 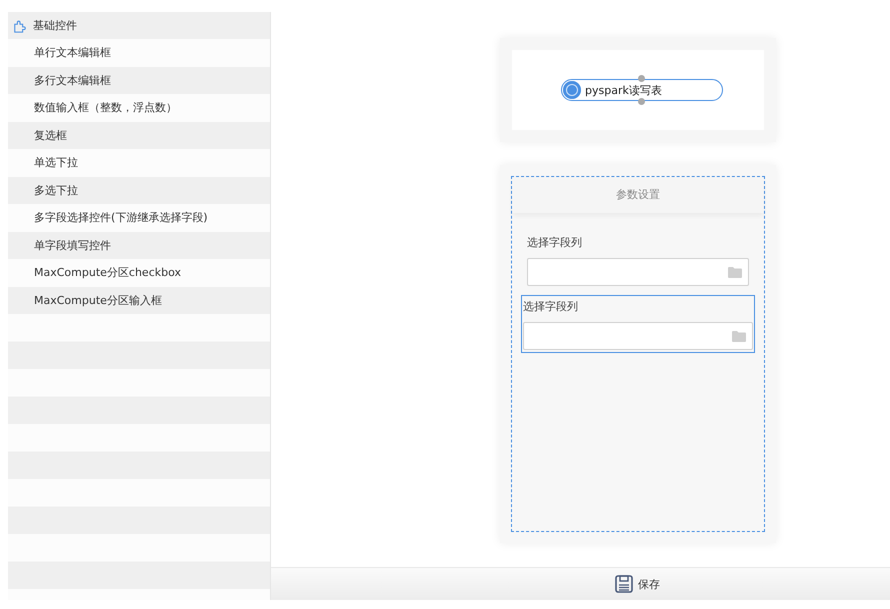 What do you see at coordinates (20, 25) in the screenshot?
I see `puzzle-icon` at bounding box center [20, 25].